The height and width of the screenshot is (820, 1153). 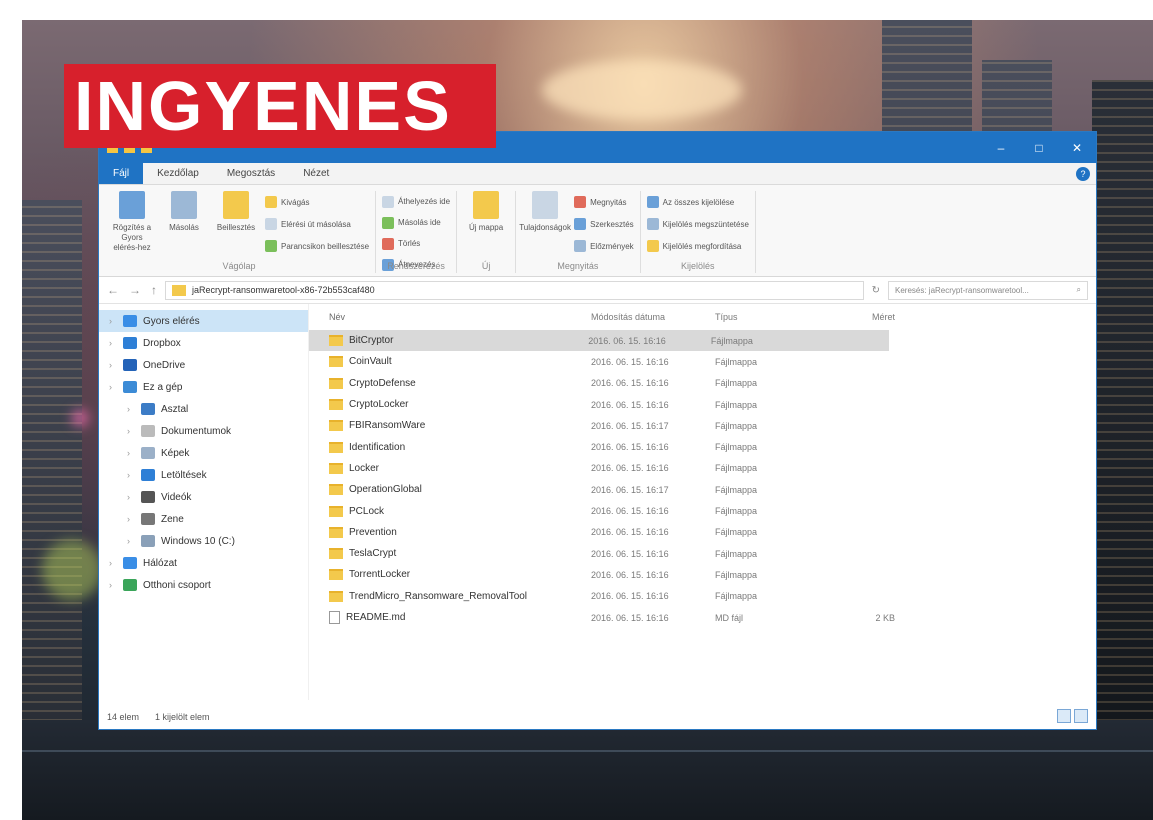 I want to click on tab-3: Nézet, so click(x=316, y=173).